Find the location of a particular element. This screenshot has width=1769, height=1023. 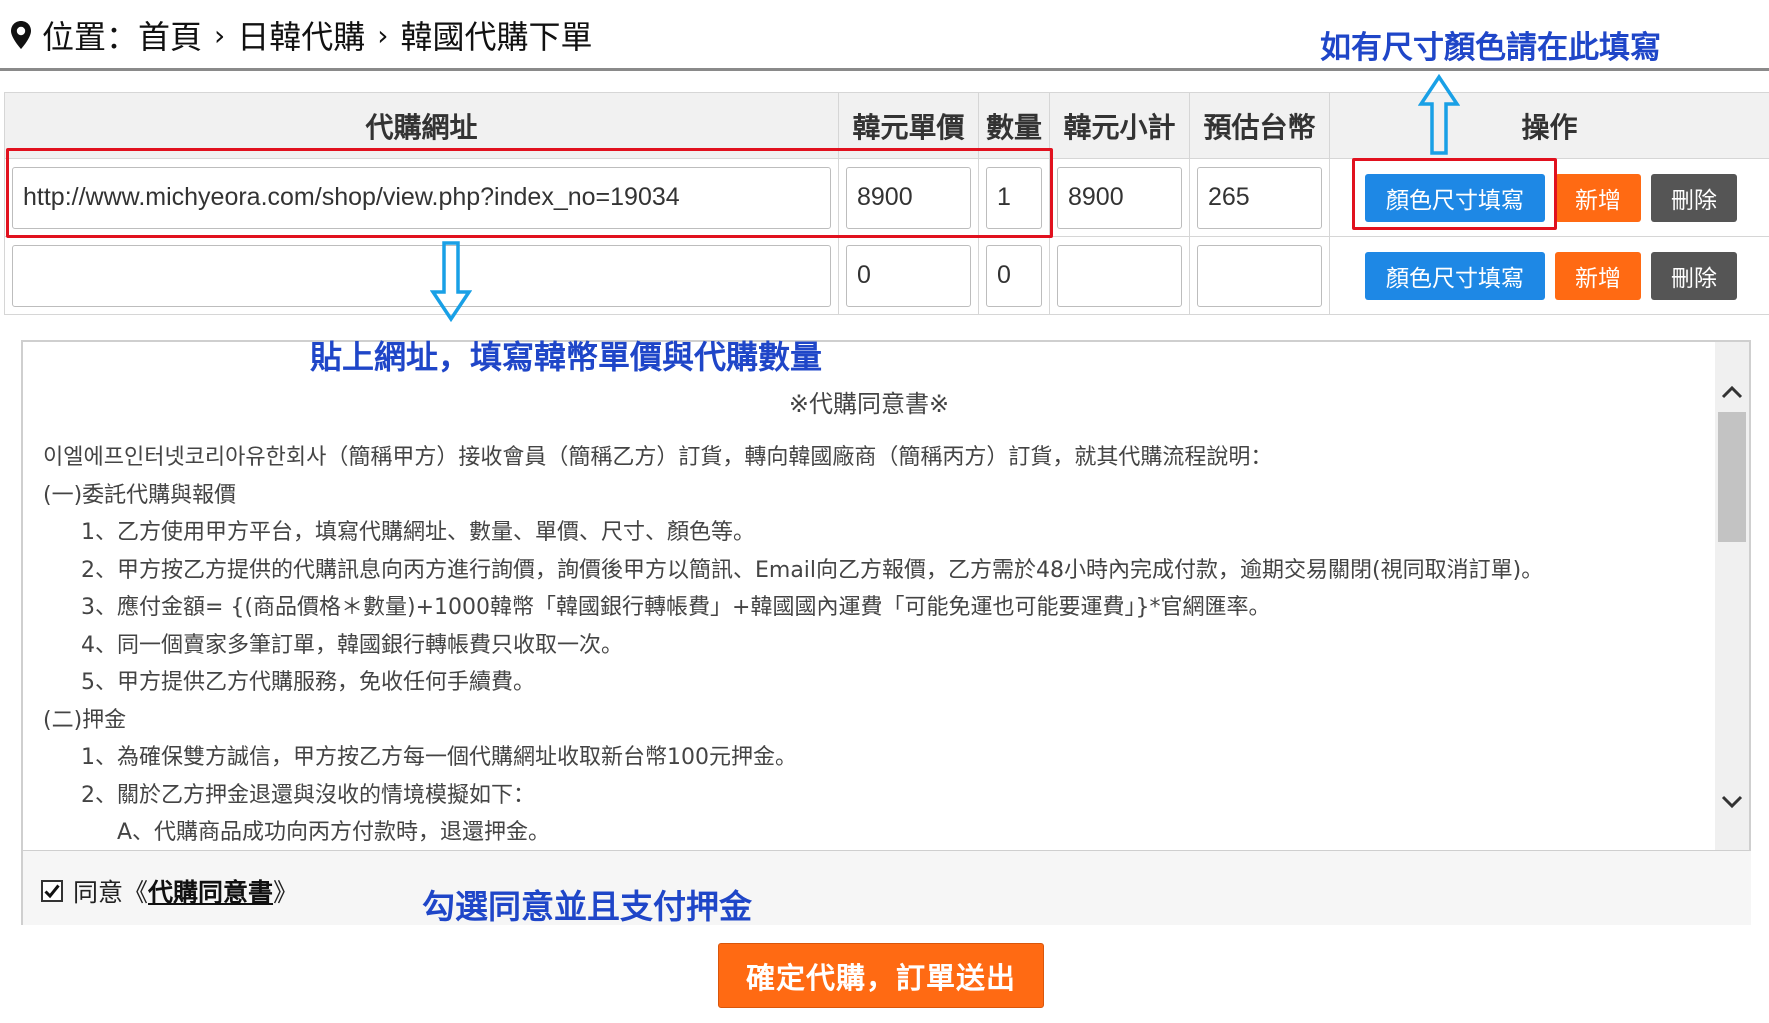

scroll-down-button is located at coordinates (1732, 802).